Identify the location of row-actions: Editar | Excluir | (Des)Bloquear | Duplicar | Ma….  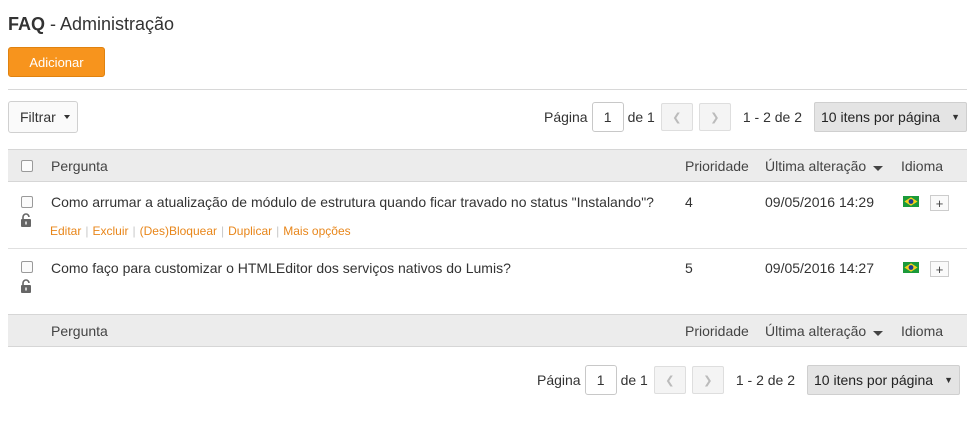
(200, 231).